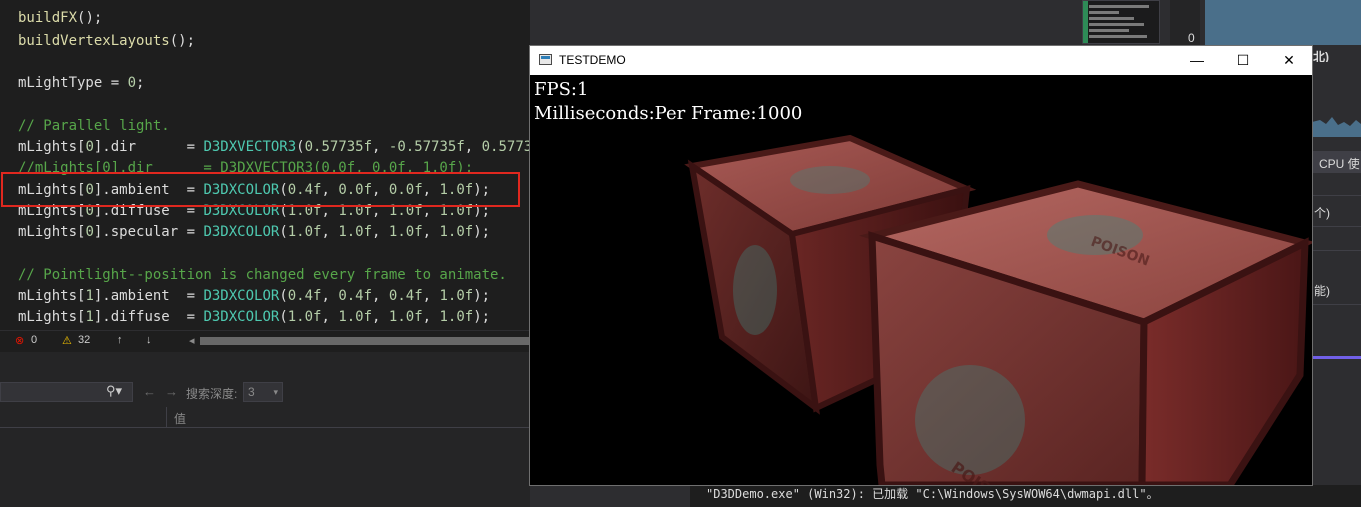 Image resolution: width=1361 pixels, height=507 pixels. I want to click on code-token: buildFX, so click(48, 18).